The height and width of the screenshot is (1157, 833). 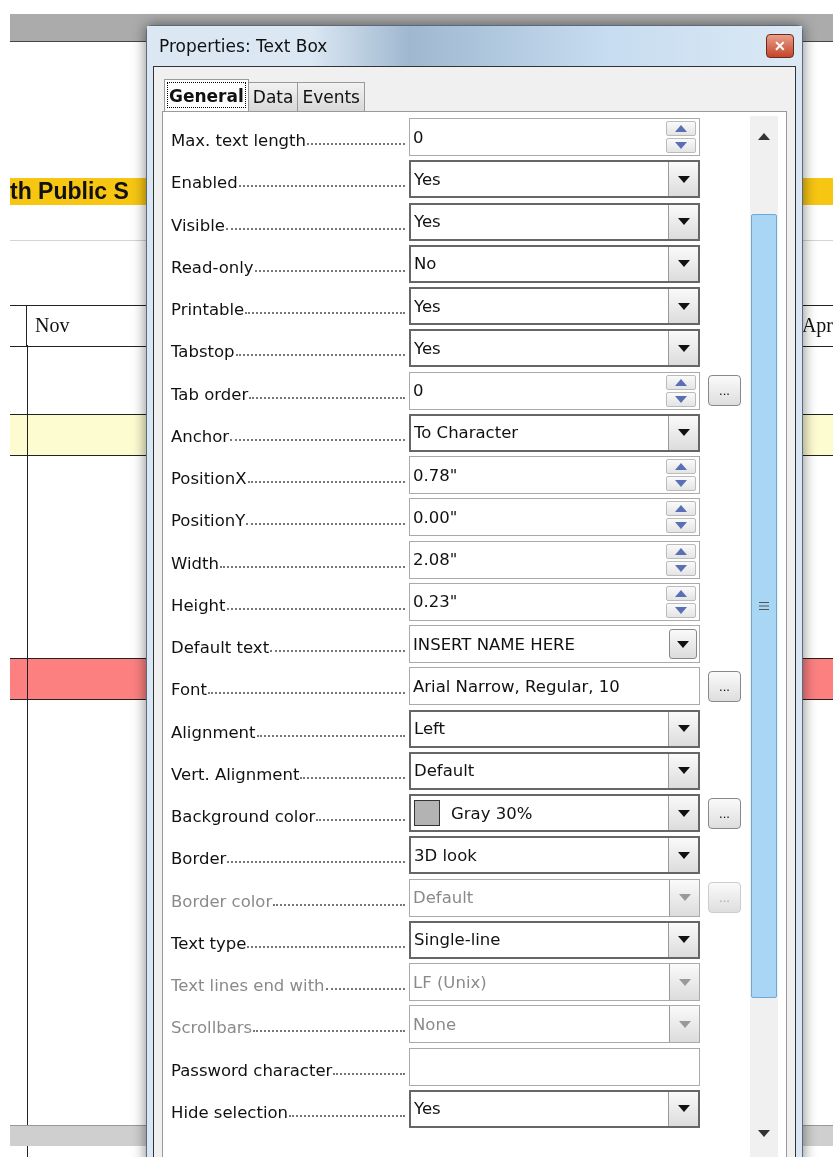 What do you see at coordinates (554, 855) in the screenshot?
I see `dropdown: 3D look` at bounding box center [554, 855].